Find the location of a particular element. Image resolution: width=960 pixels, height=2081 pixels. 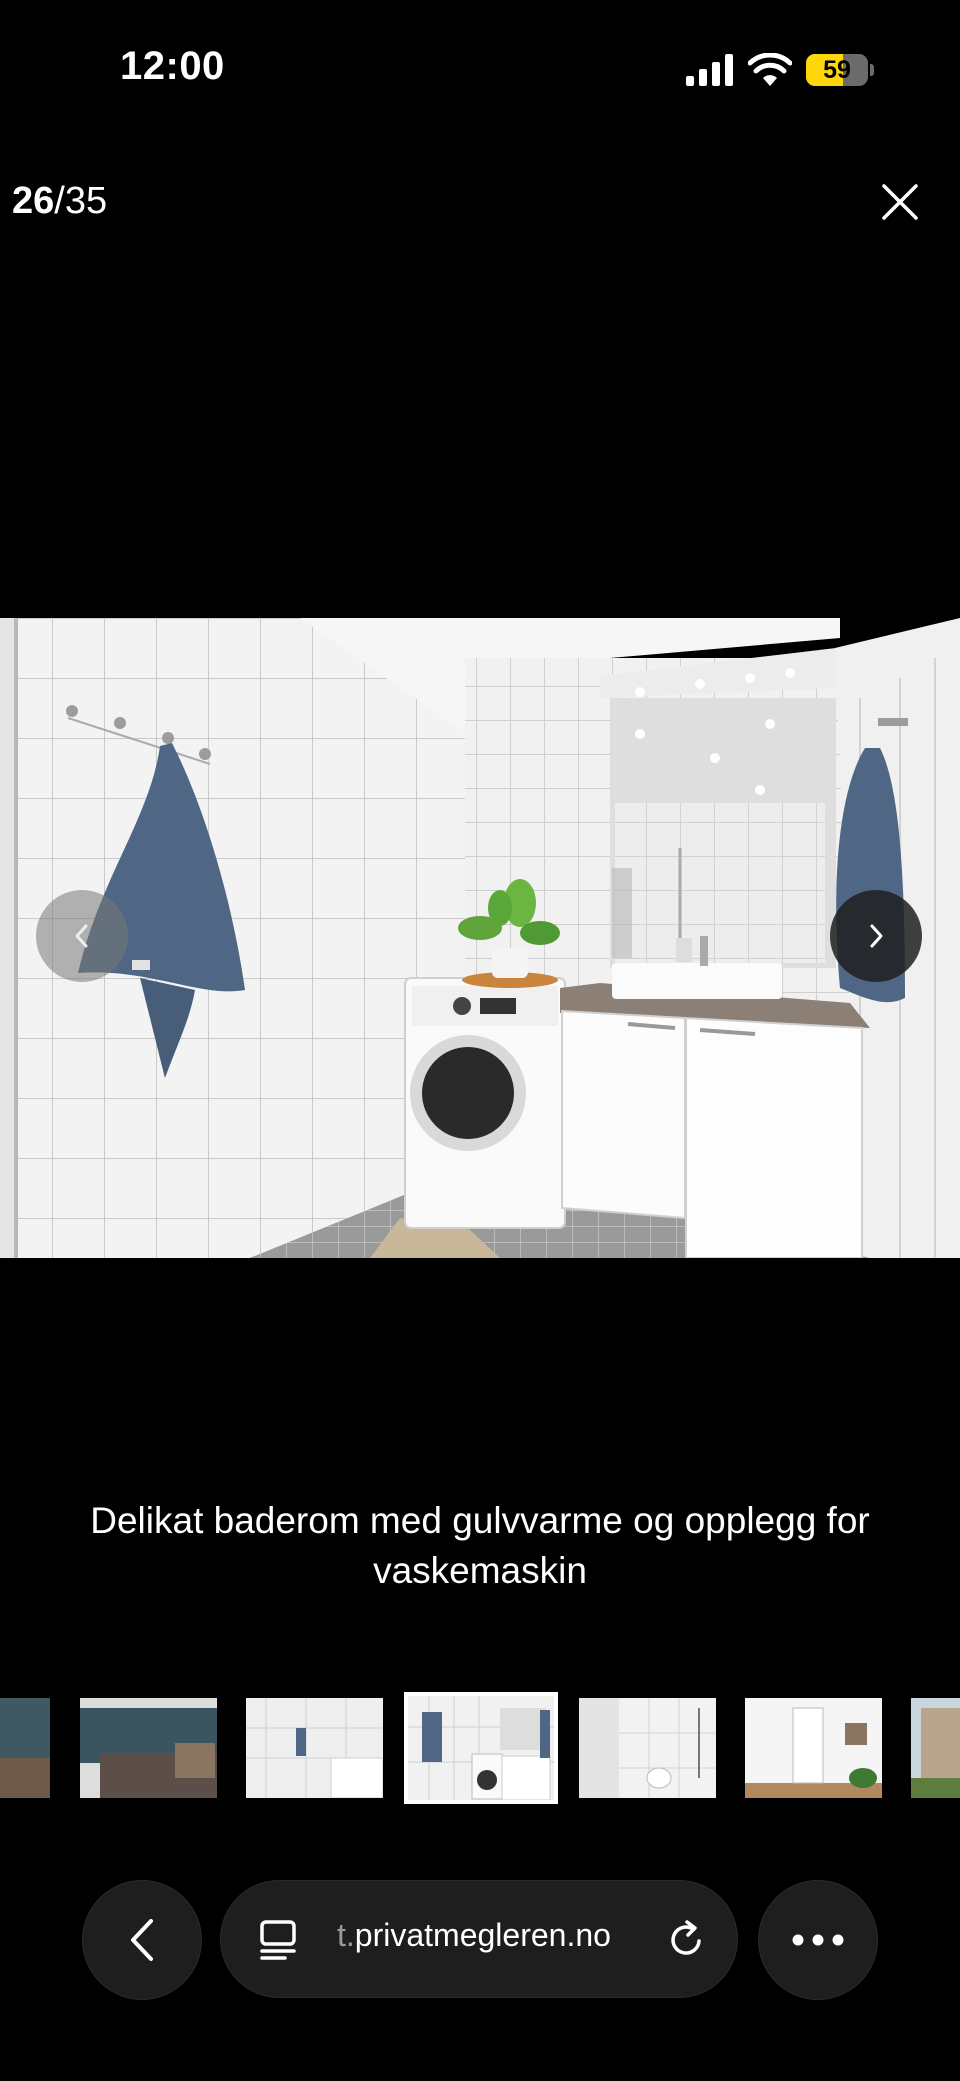

url-domain: privatmegleren.no is located at coordinates (482, 1935).